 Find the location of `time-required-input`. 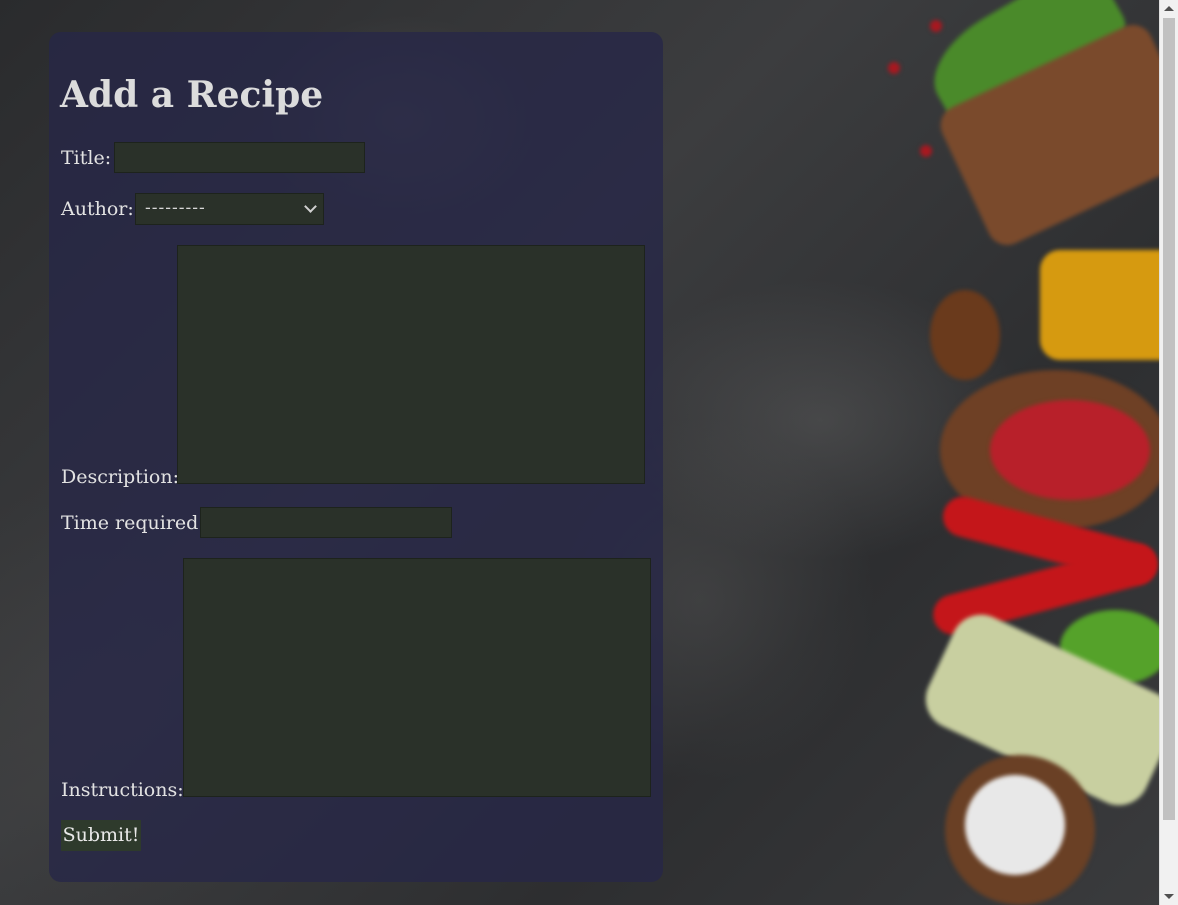

time-required-input is located at coordinates (326, 522).